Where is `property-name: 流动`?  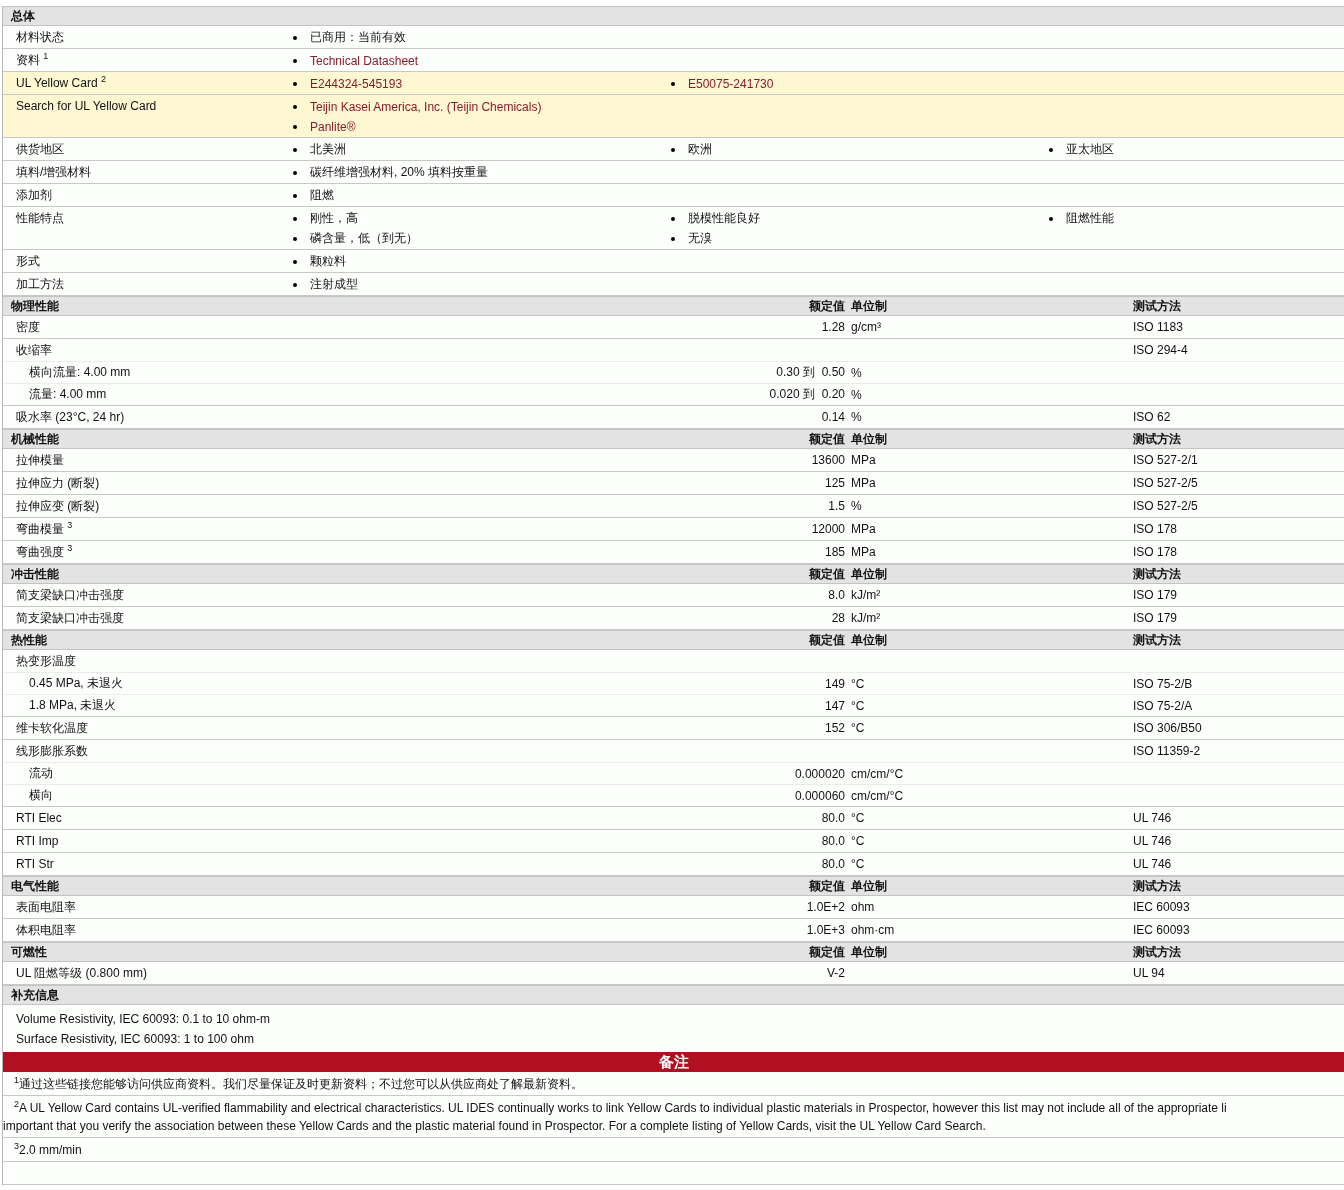 property-name: 流动 is located at coordinates (41, 773).